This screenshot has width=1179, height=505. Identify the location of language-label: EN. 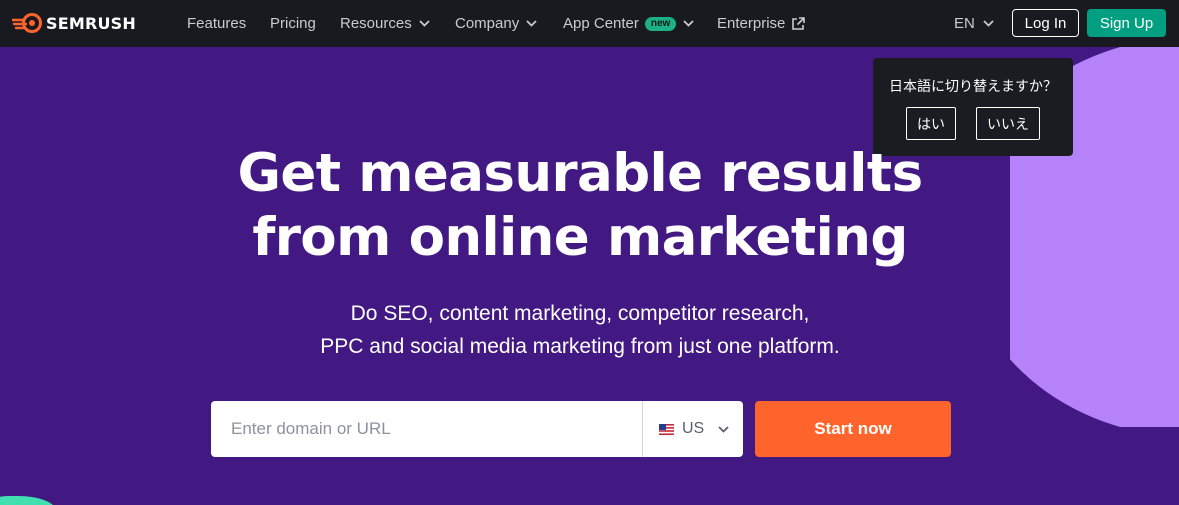
(964, 23).